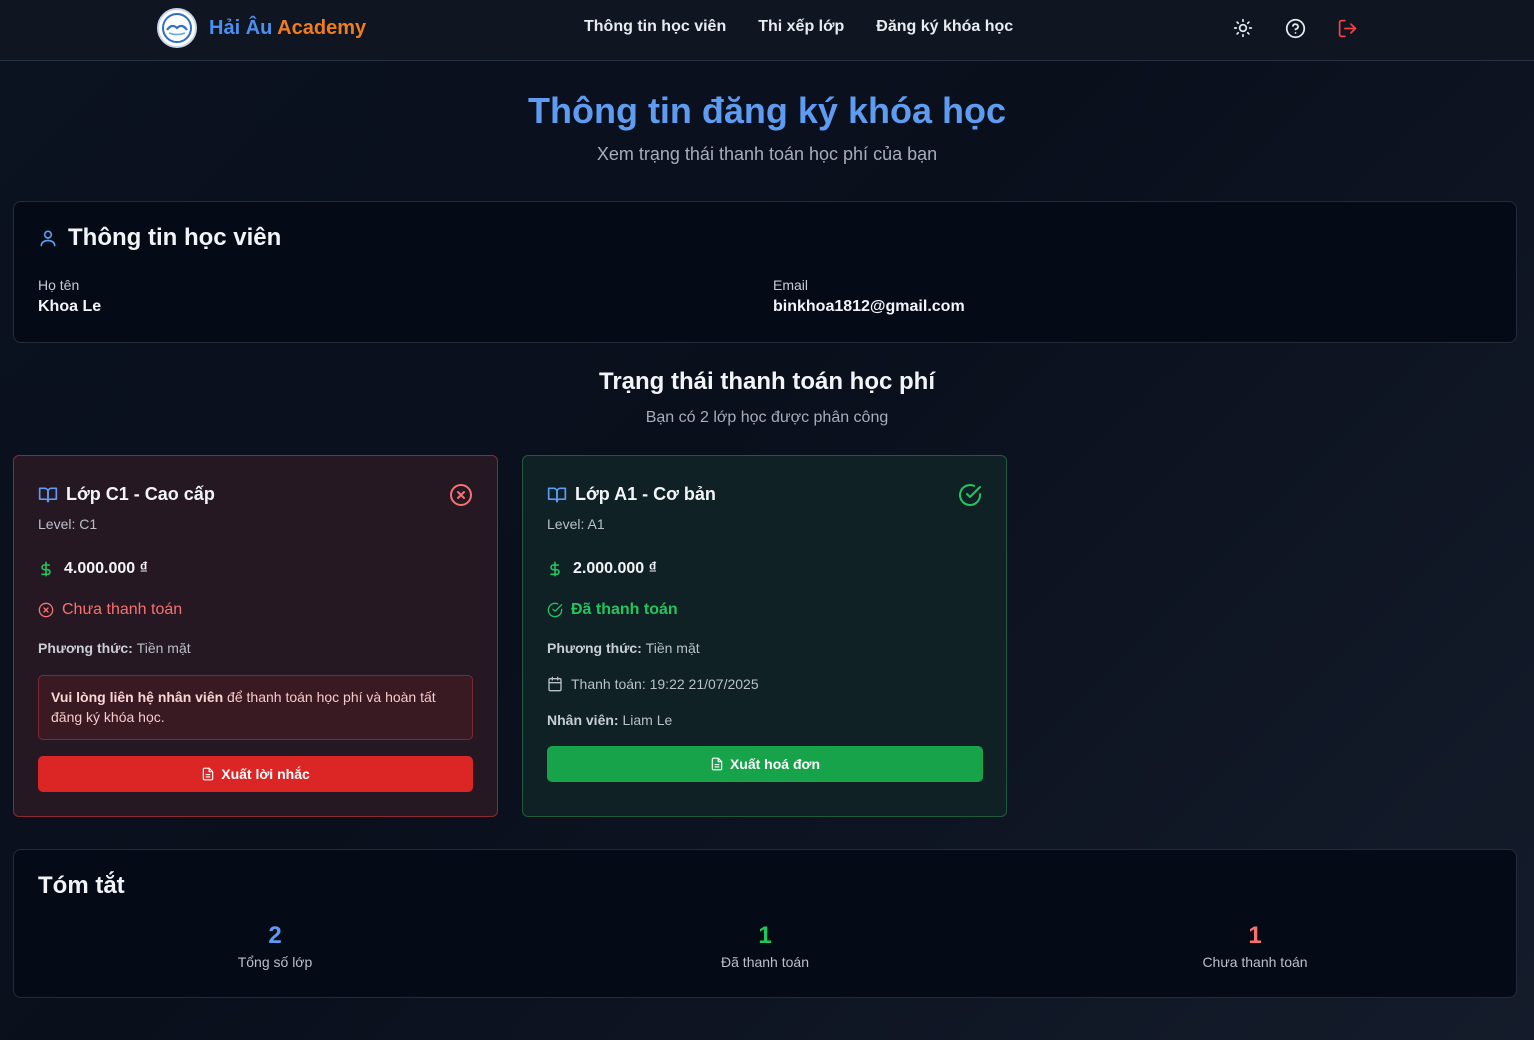 The height and width of the screenshot is (1040, 1534). What do you see at coordinates (1295, 28) in the screenshot?
I see `help-circle-icon` at bounding box center [1295, 28].